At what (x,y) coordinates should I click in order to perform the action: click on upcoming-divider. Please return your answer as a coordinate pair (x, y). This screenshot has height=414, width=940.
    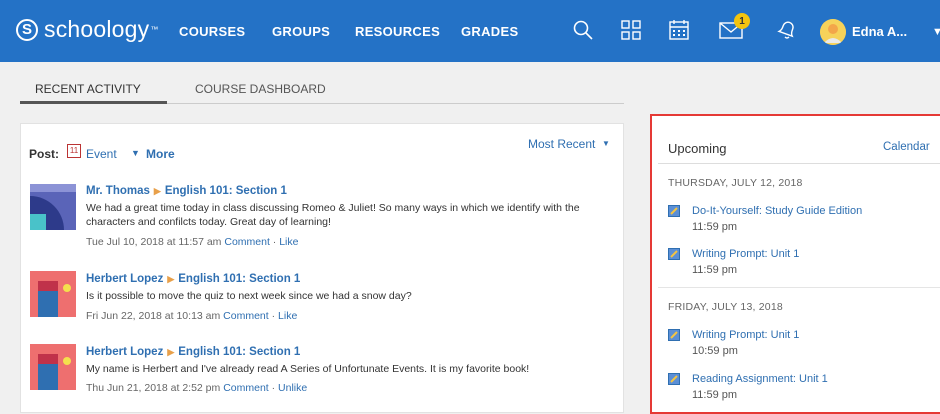
    Looking at the image, I should click on (799, 163).